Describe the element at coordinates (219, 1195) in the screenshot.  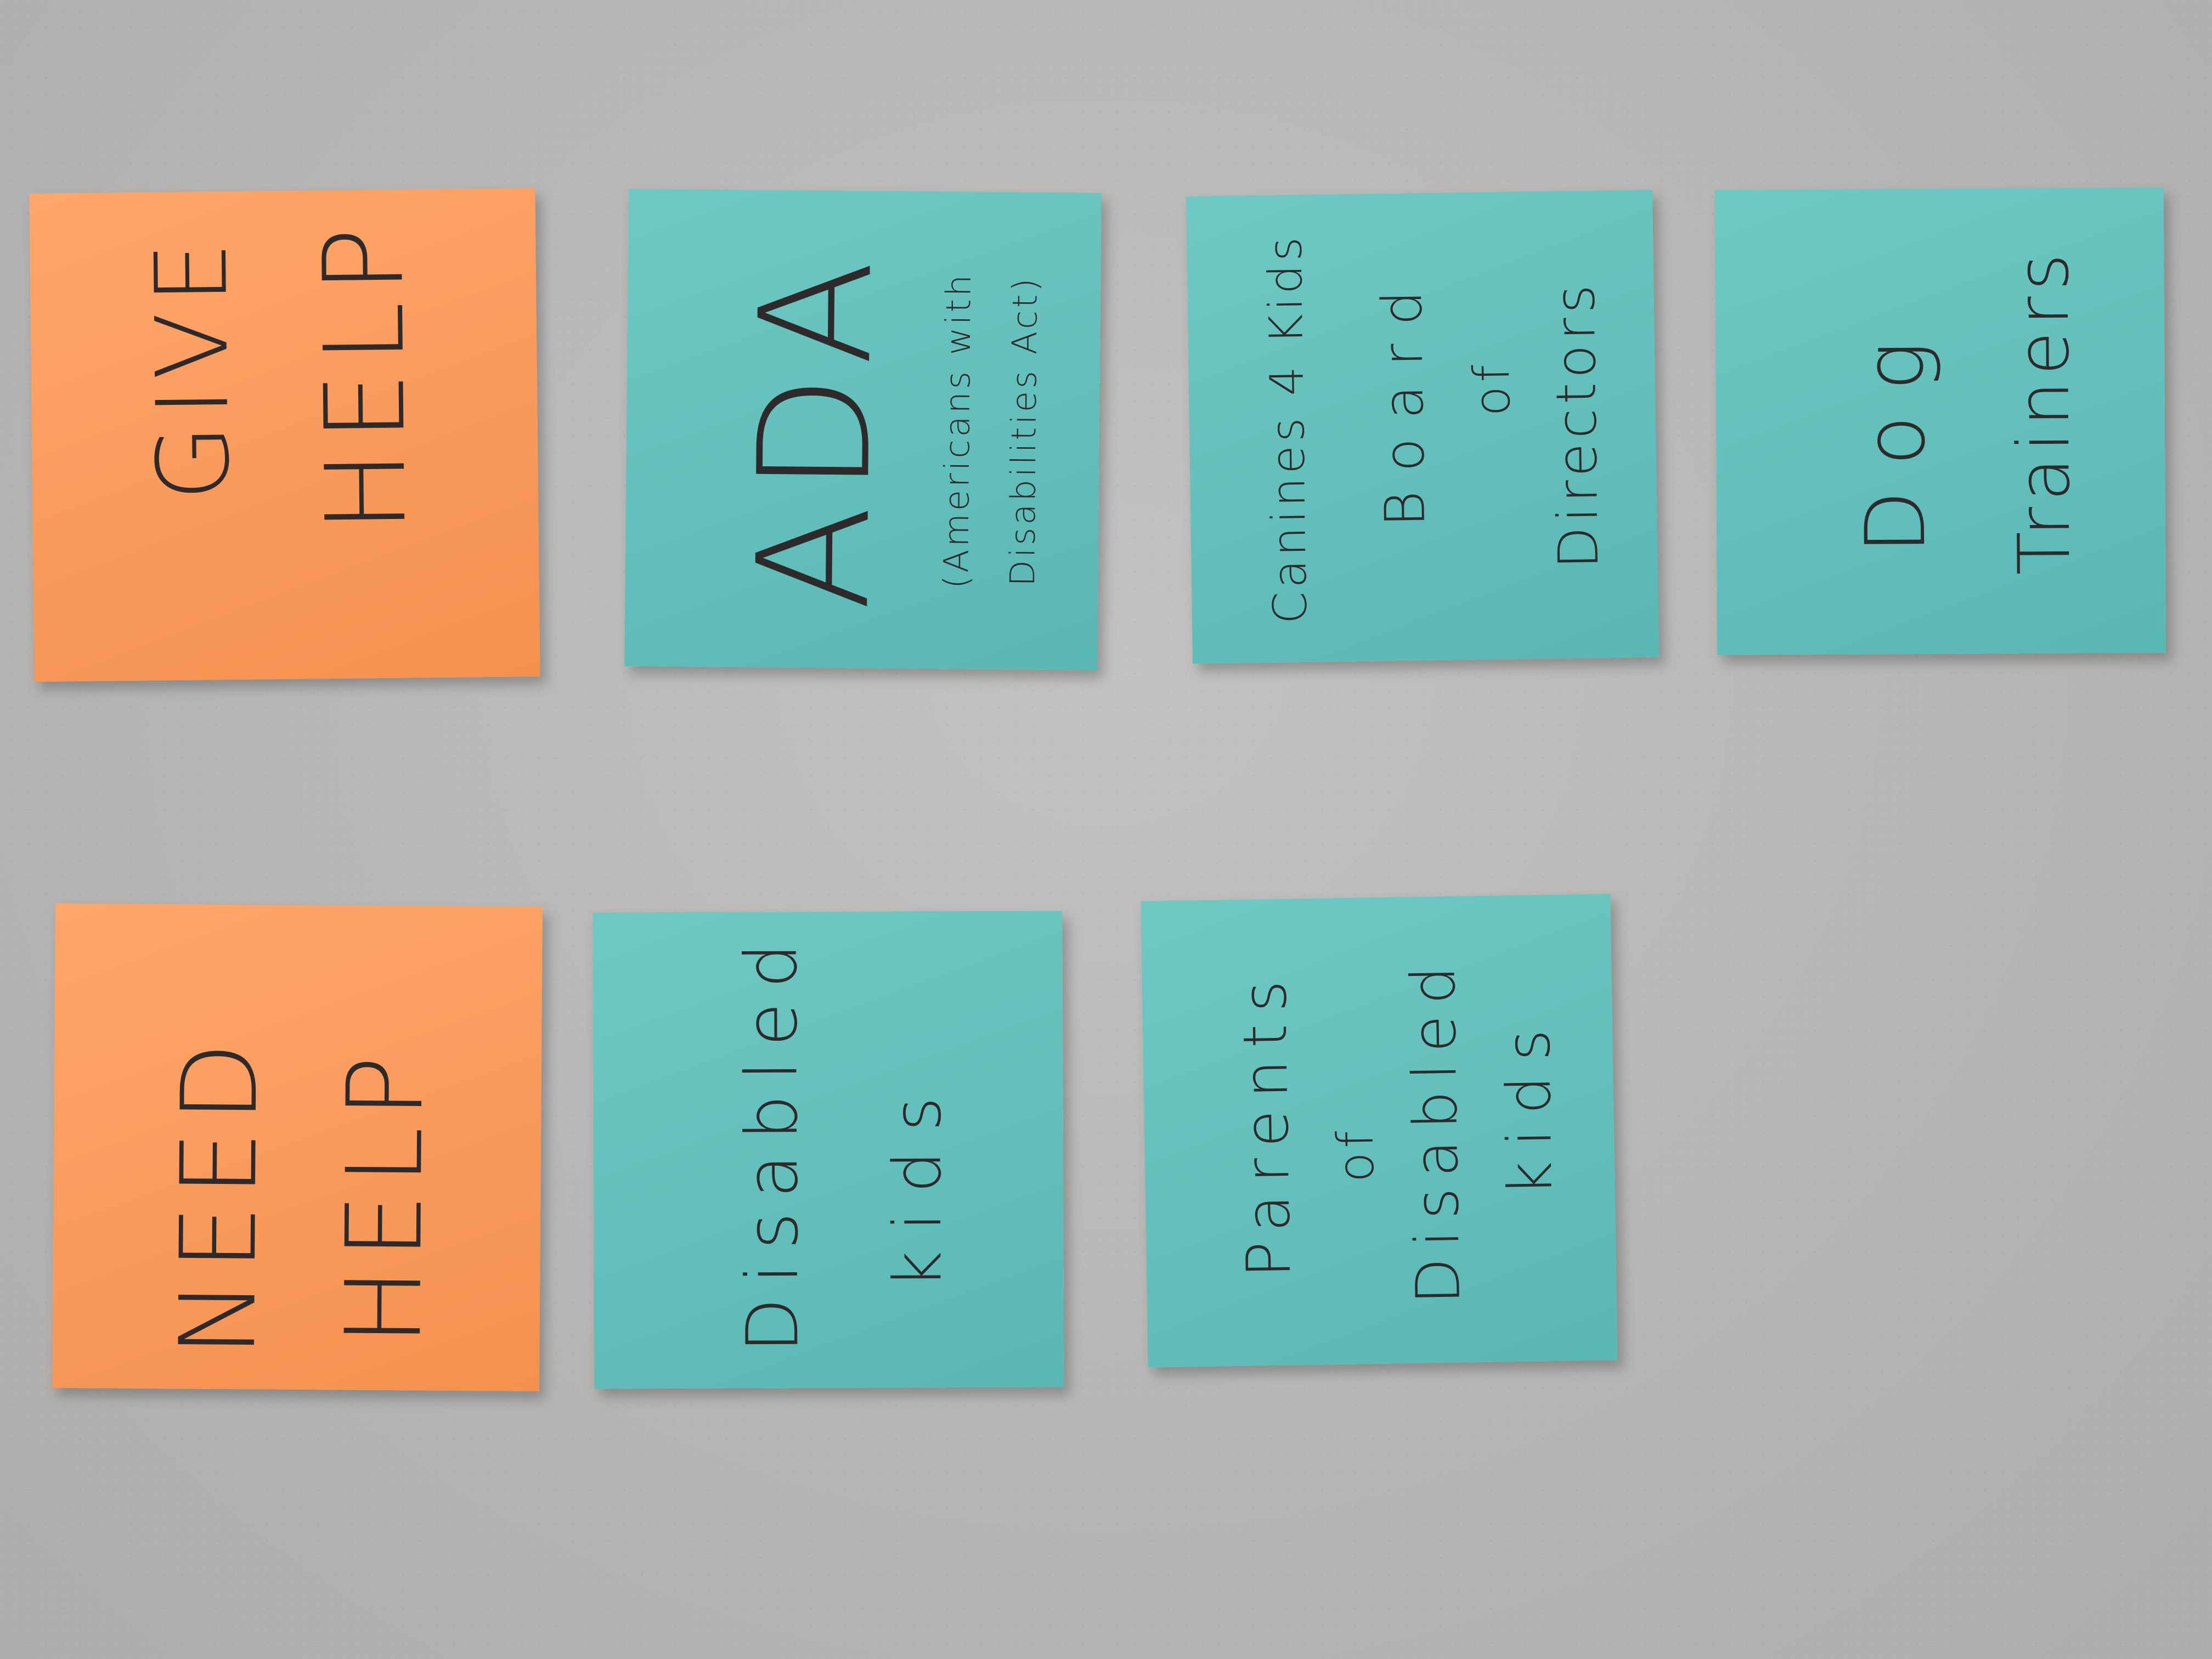
I see `note-text-need: NEED` at that location.